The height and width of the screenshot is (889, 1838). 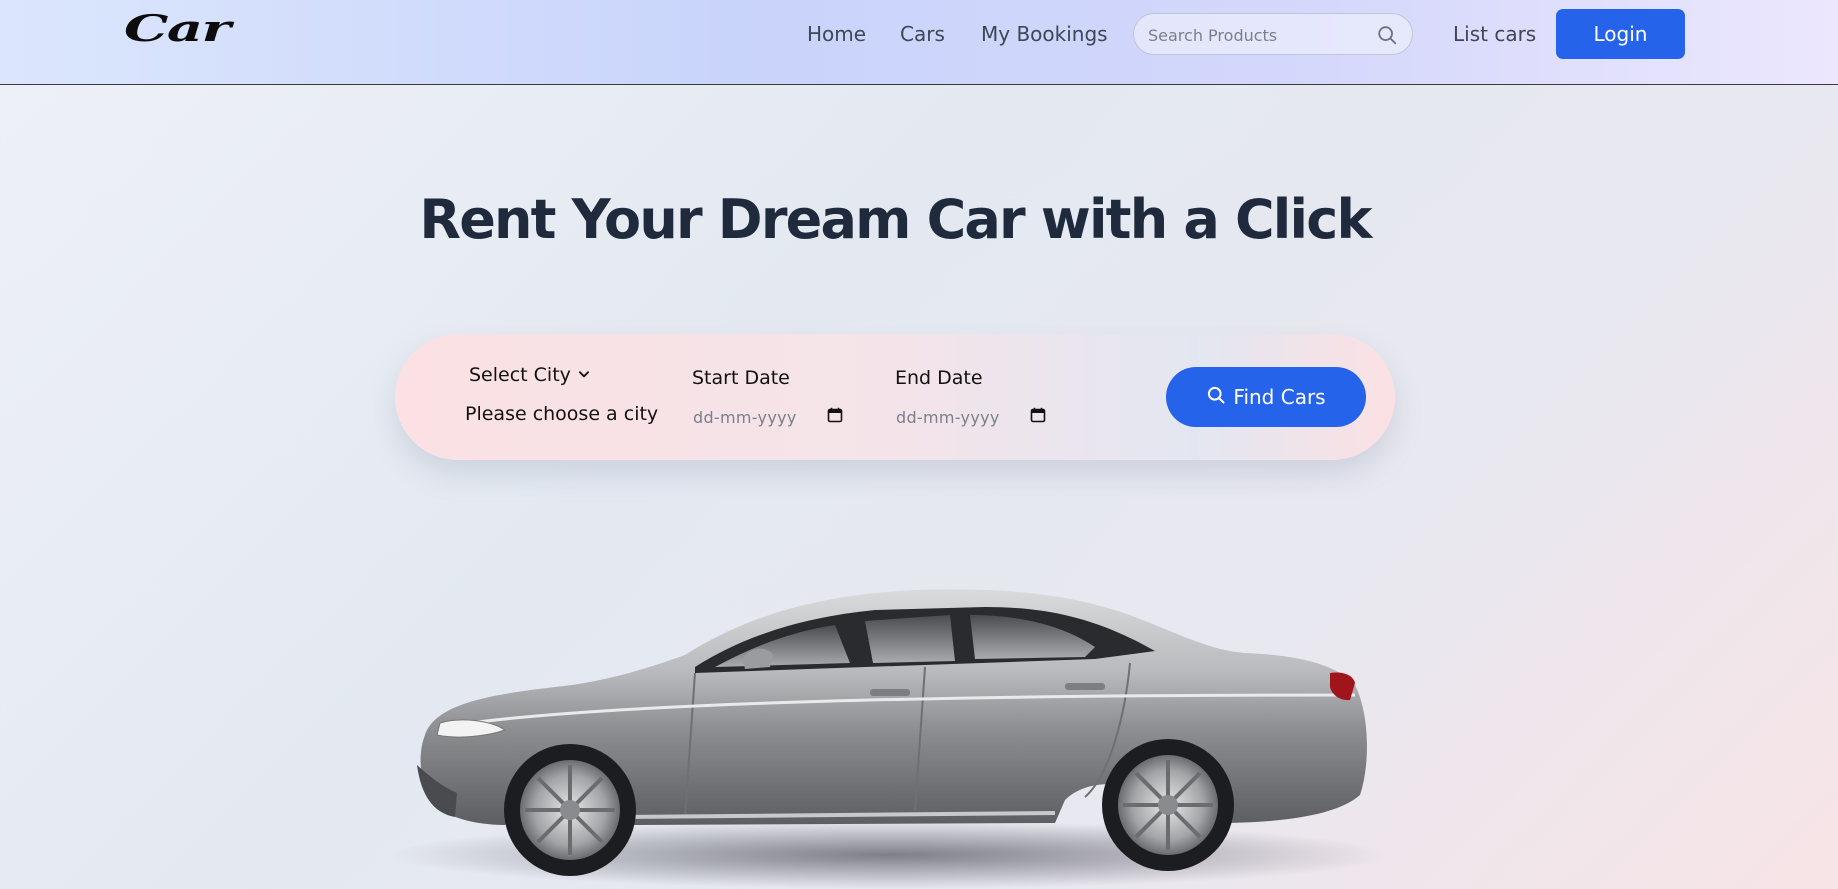 I want to click on start-date-placeholder: dd-mm-yyyy, so click(x=745, y=417).